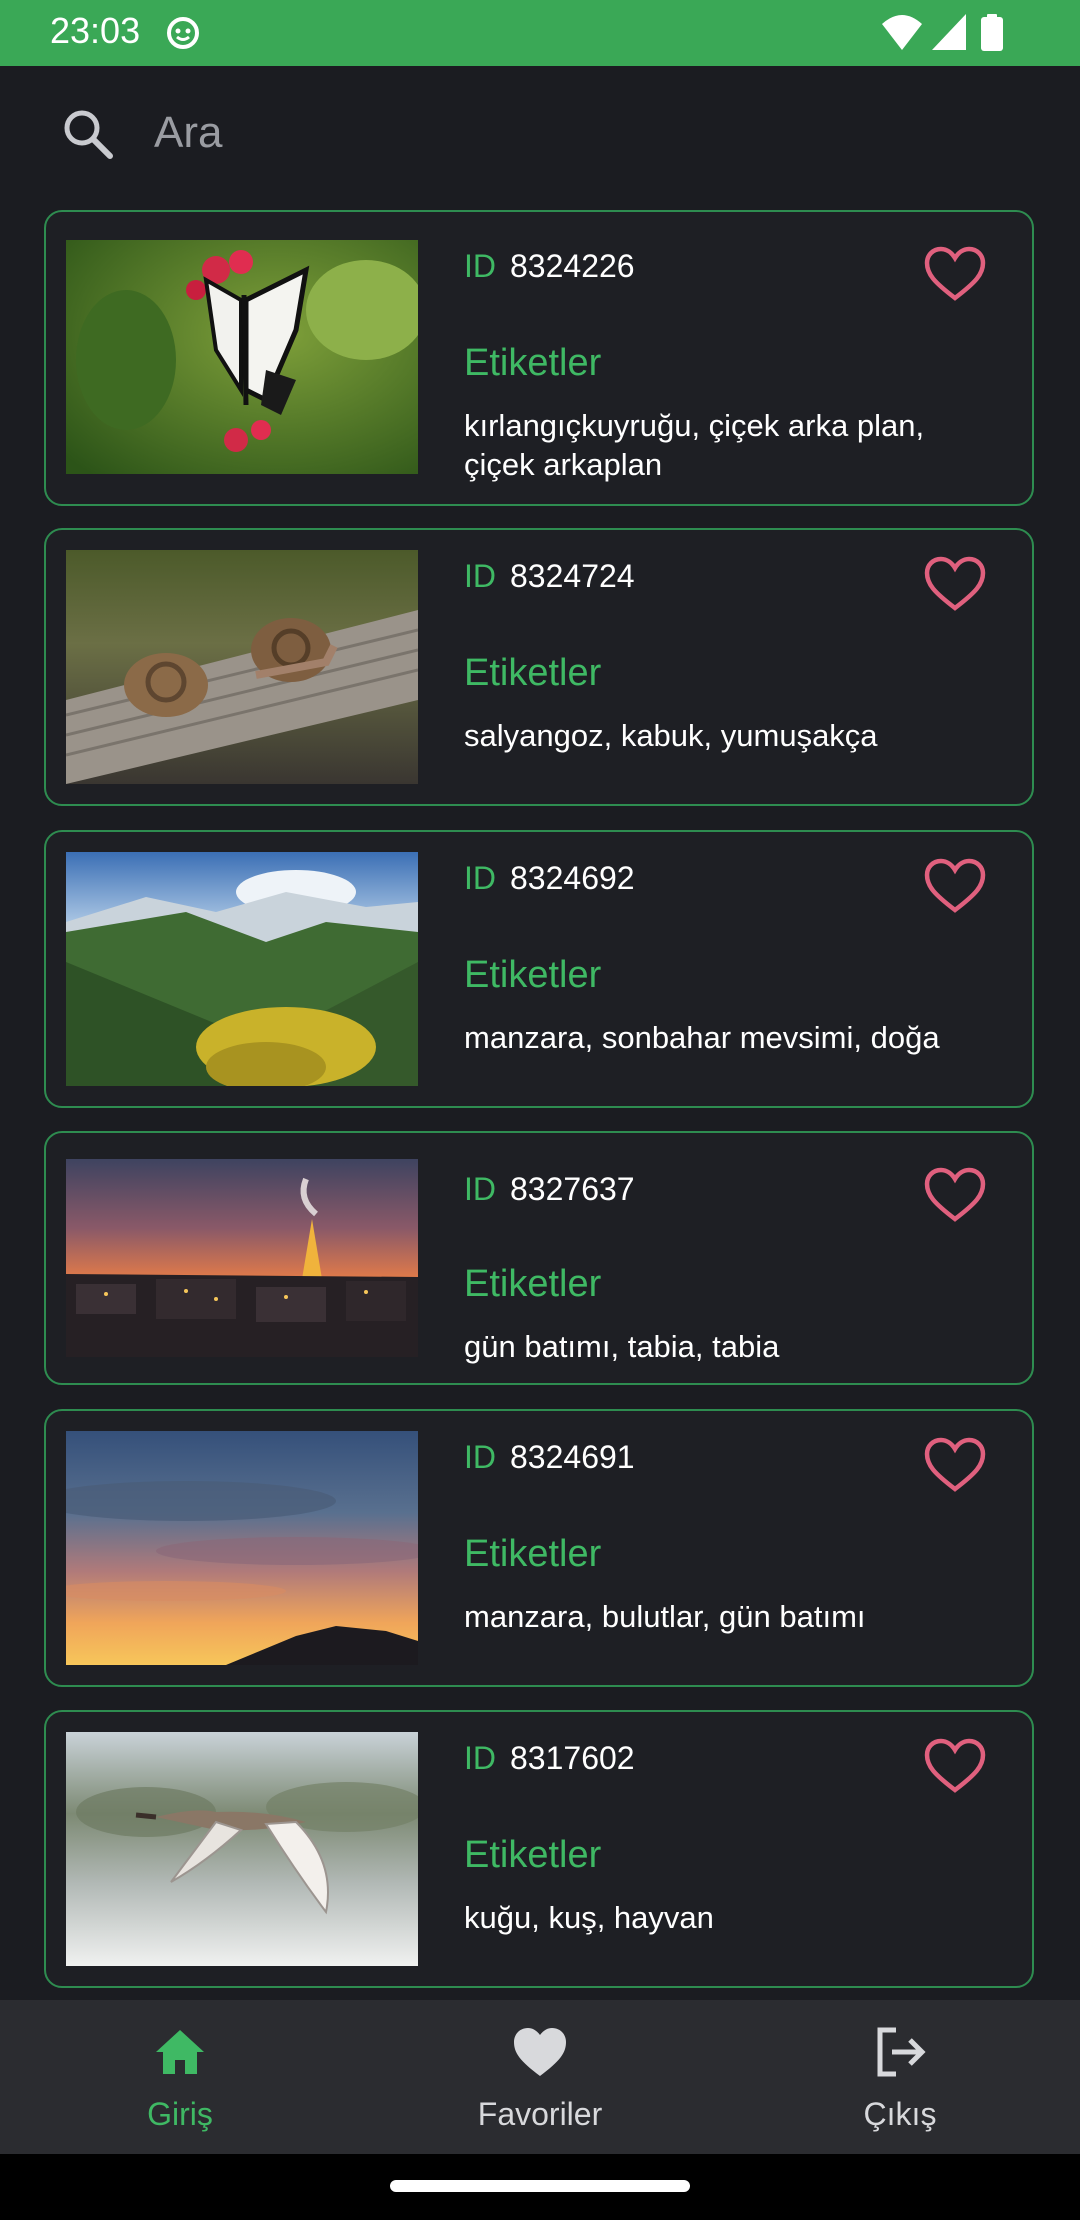 This screenshot has width=1080, height=2220. I want to click on image-card: ID 8317602 Etiketler kuğu, kuş, hayvan, so click(539, 1849).